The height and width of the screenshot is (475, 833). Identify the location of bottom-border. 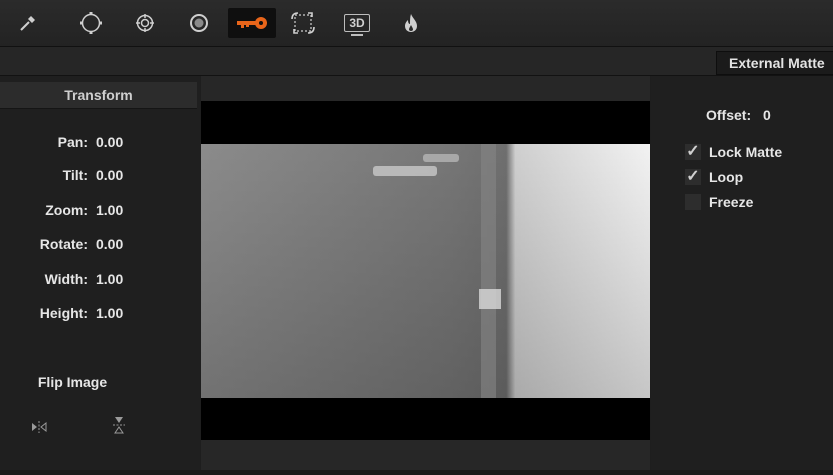
(416, 472).